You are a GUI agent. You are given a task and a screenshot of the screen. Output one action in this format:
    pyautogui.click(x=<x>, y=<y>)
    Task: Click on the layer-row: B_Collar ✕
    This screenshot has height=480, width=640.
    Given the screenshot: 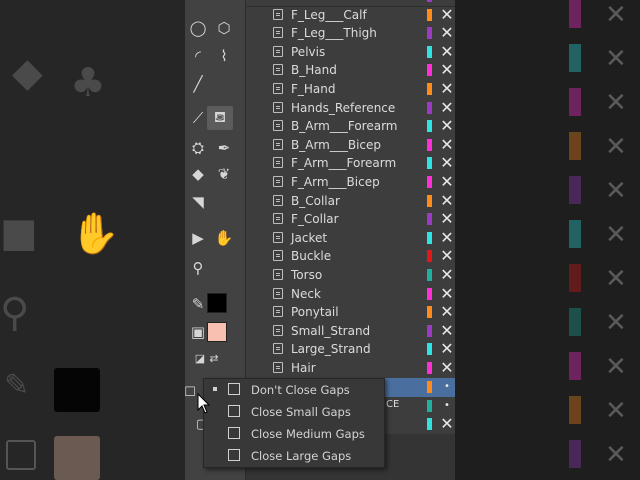 What is the action you would take?
    pyautogui.click(x=351, y=201)
    